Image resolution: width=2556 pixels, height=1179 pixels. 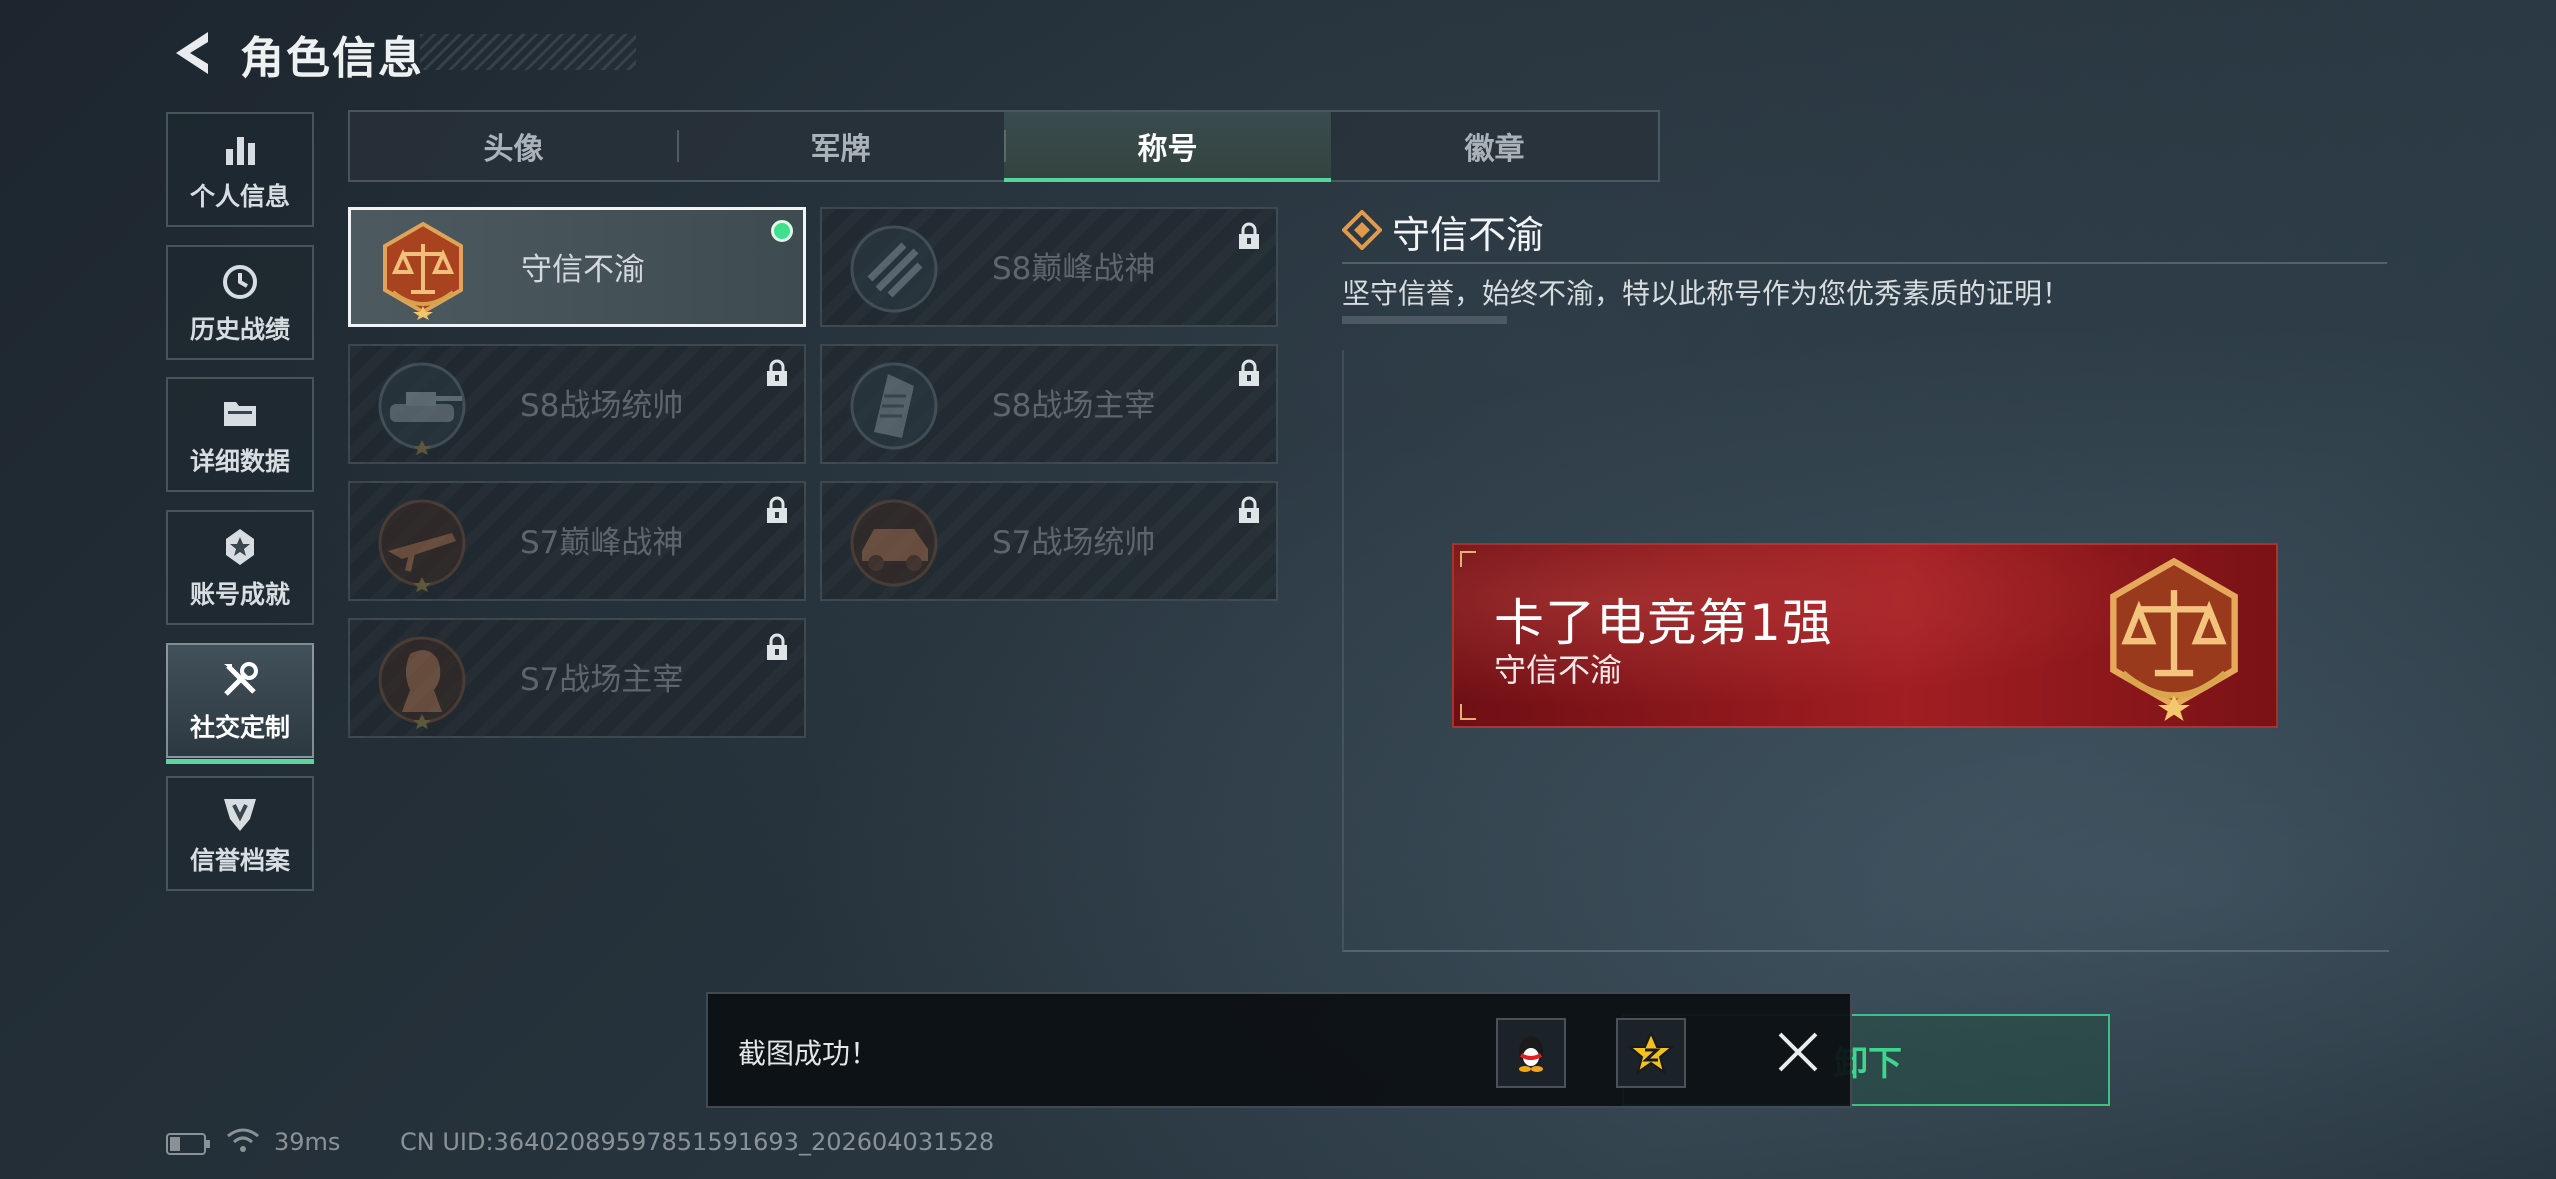 What do you see at coordinates (239, 461) in the screenshot?
I see `nav-label: 详细数据` at bounding box center [239, 461].